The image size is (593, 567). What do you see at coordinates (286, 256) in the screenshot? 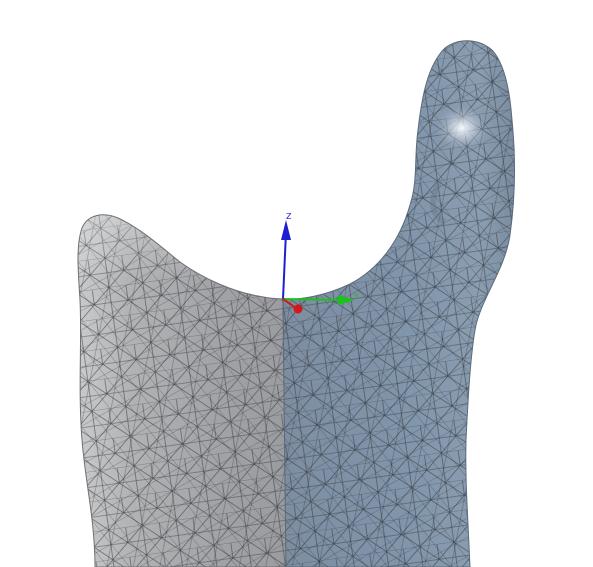
I see `z-axis-arrow: Z` at bounding box center [286, 256].